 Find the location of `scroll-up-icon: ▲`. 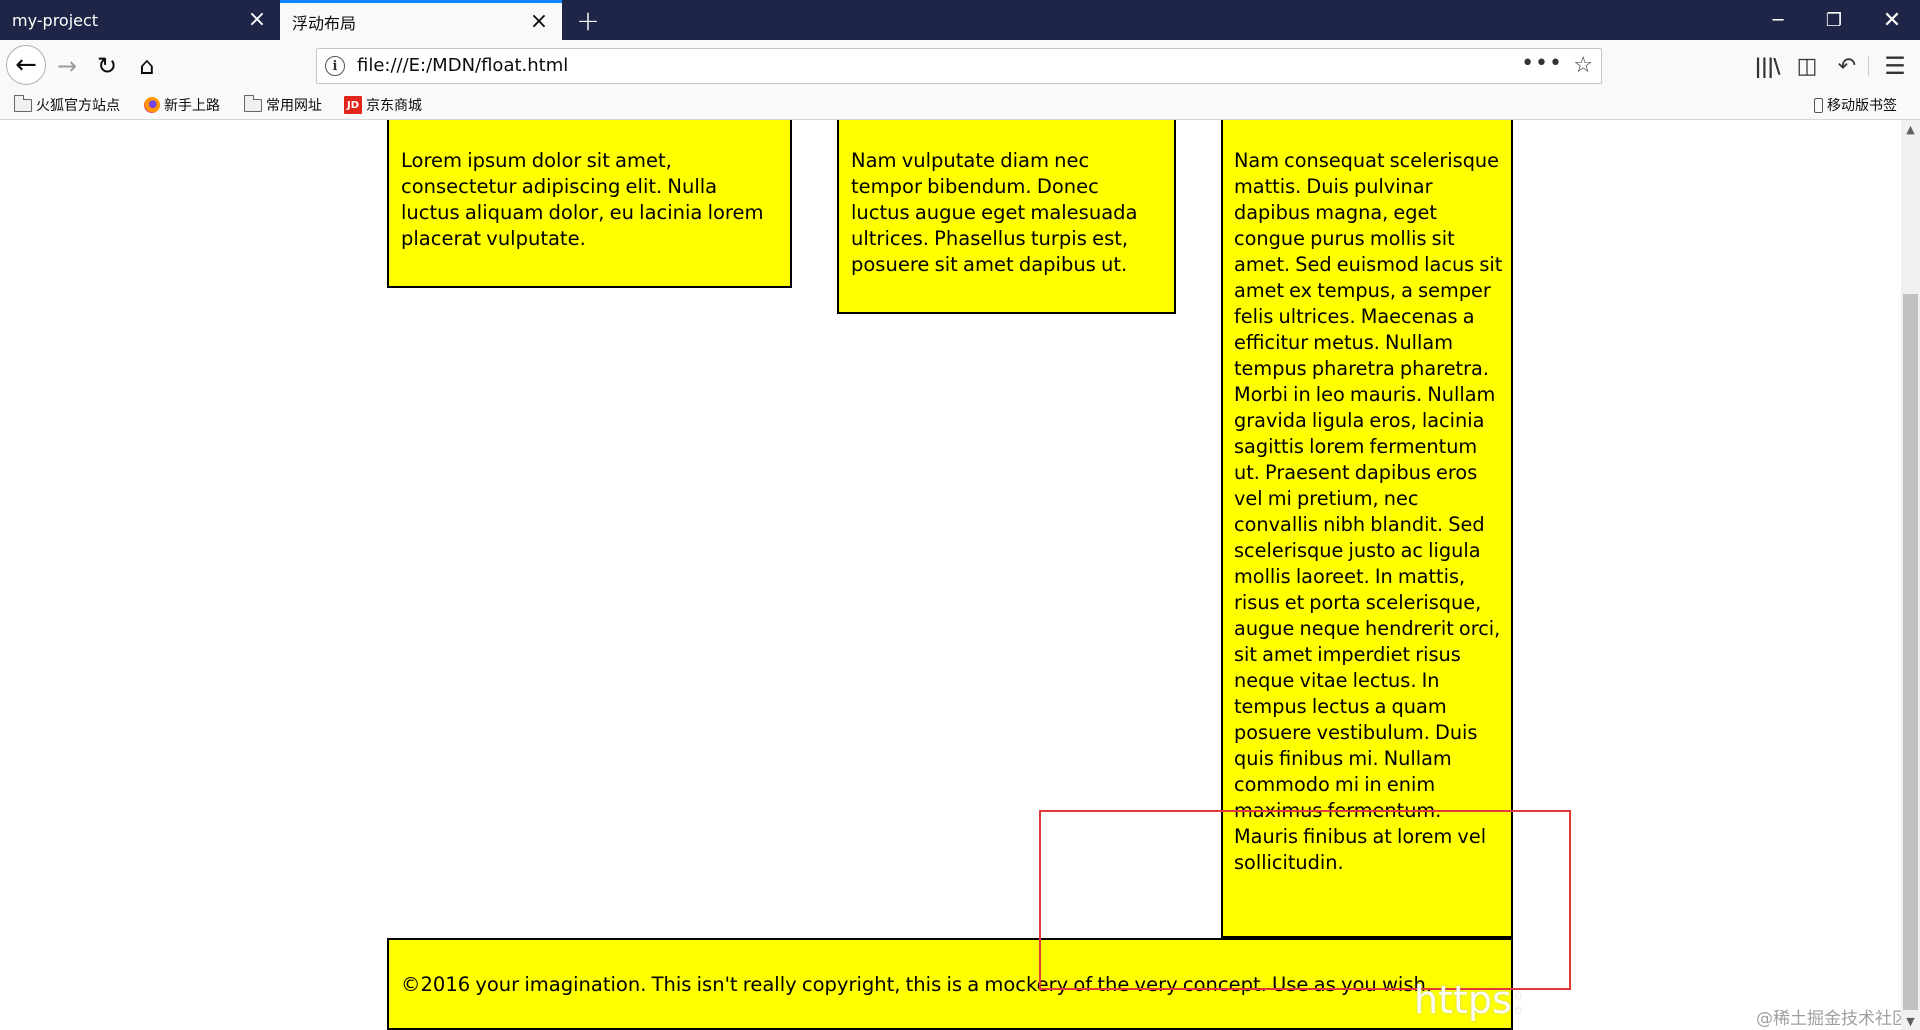

scroll-up-icon: ▲ is located at coordinates (1910, 129).